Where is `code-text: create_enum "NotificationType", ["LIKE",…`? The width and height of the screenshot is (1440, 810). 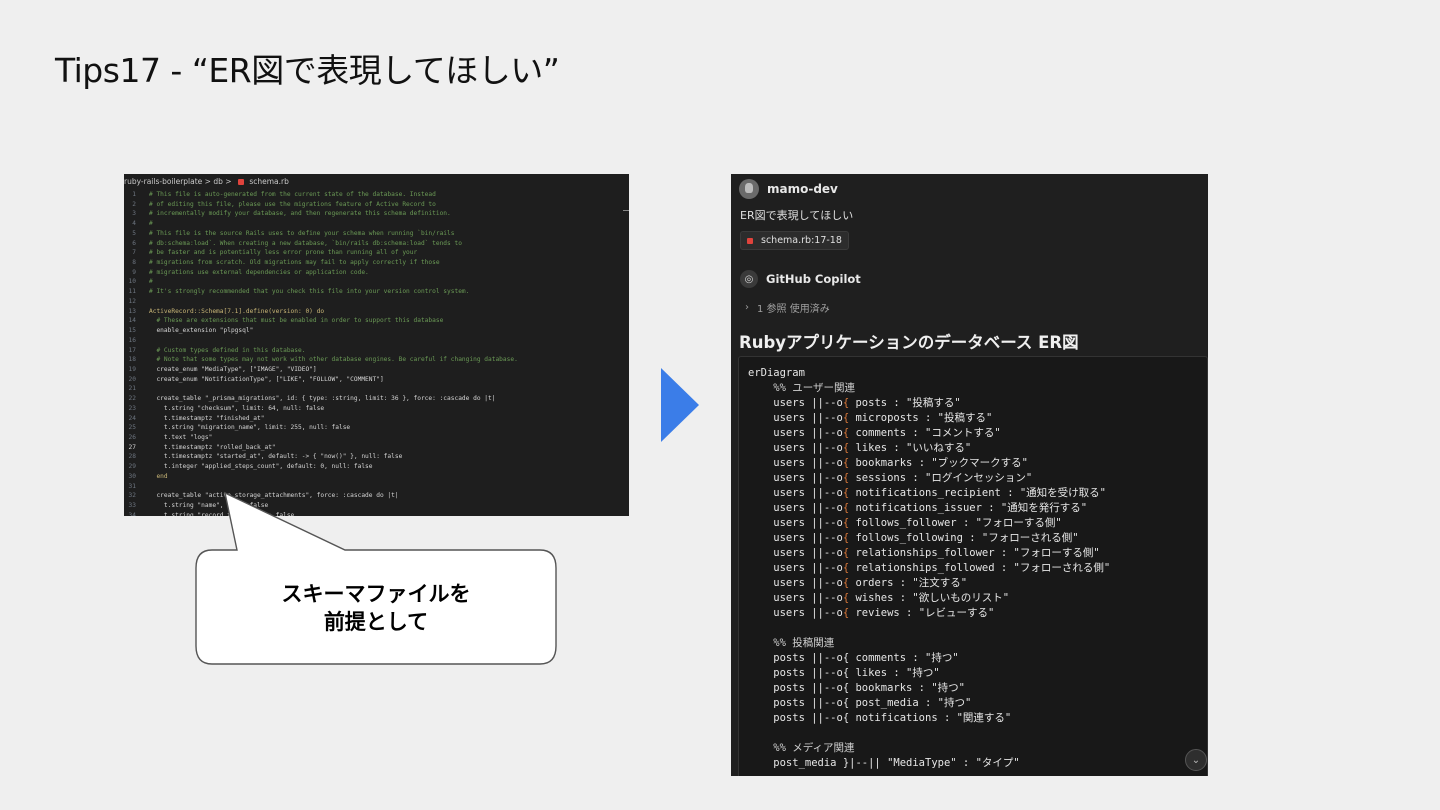
code-text: create_enum "NotificationType", ["LIKE",… is located at coordinates (266, 379).